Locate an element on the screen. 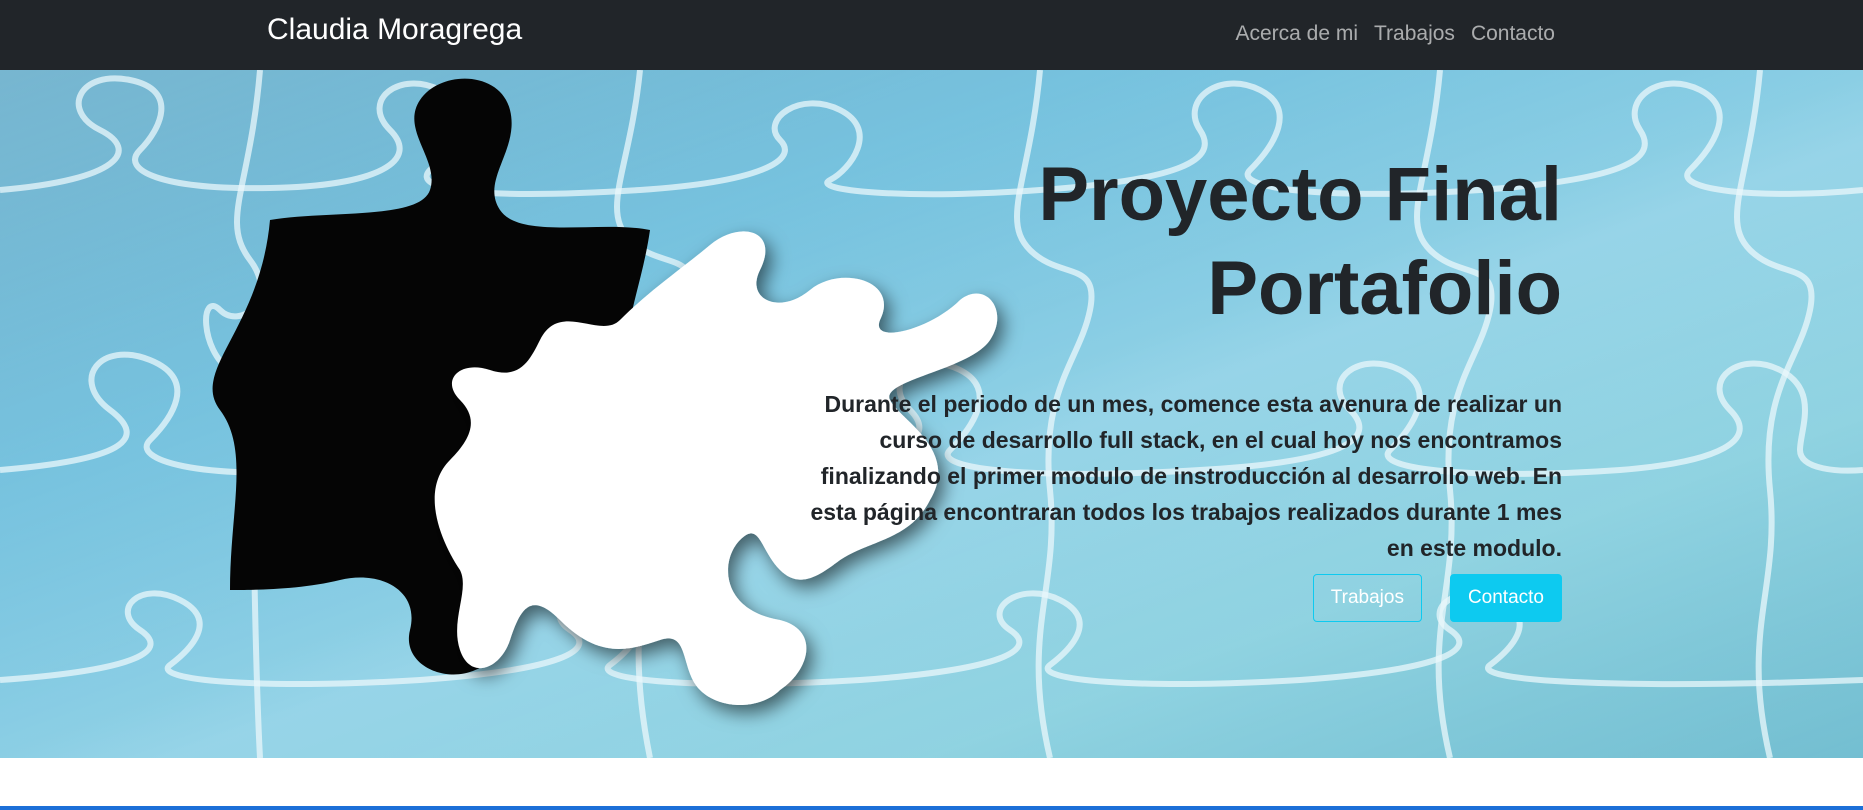  section-divider is located at coordinates (931, 808).